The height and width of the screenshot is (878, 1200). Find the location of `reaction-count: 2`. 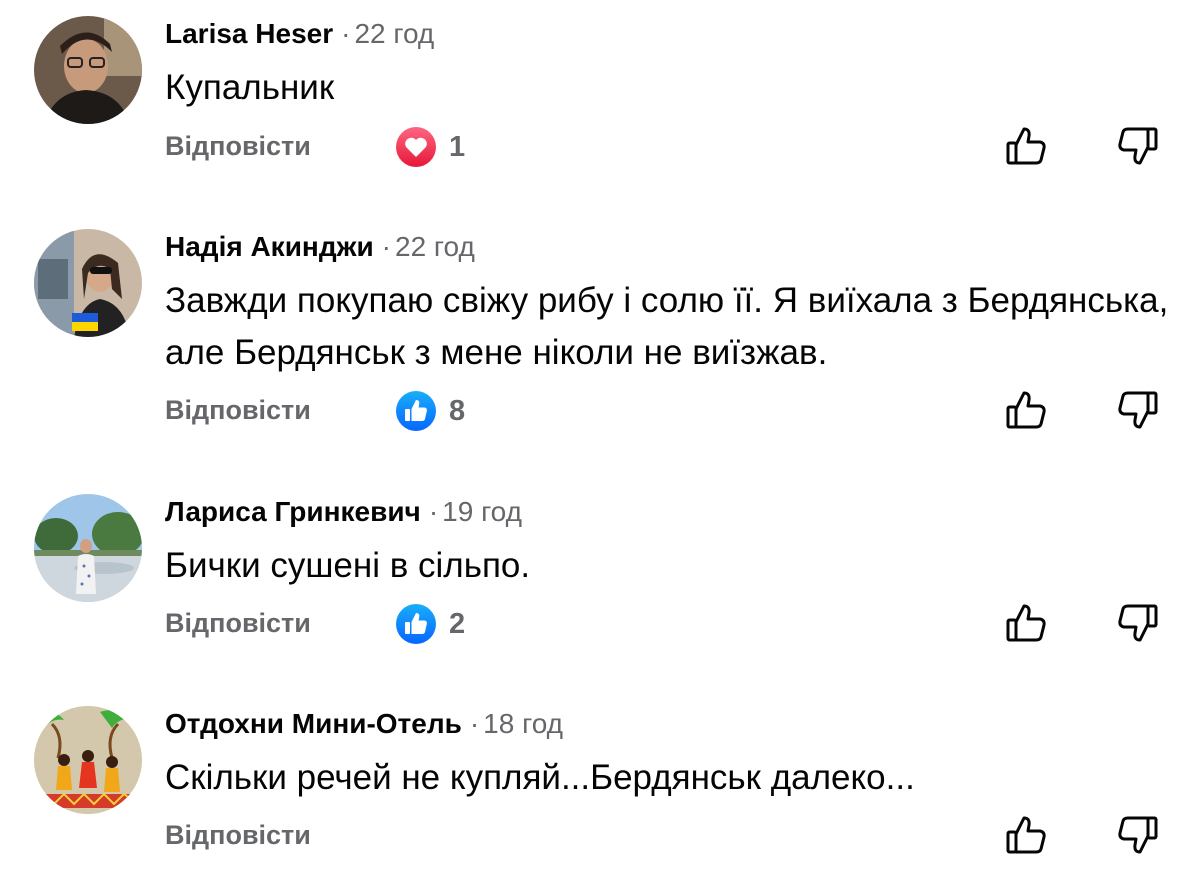

reaction-count: 2 is located at coordinates (457, 623).